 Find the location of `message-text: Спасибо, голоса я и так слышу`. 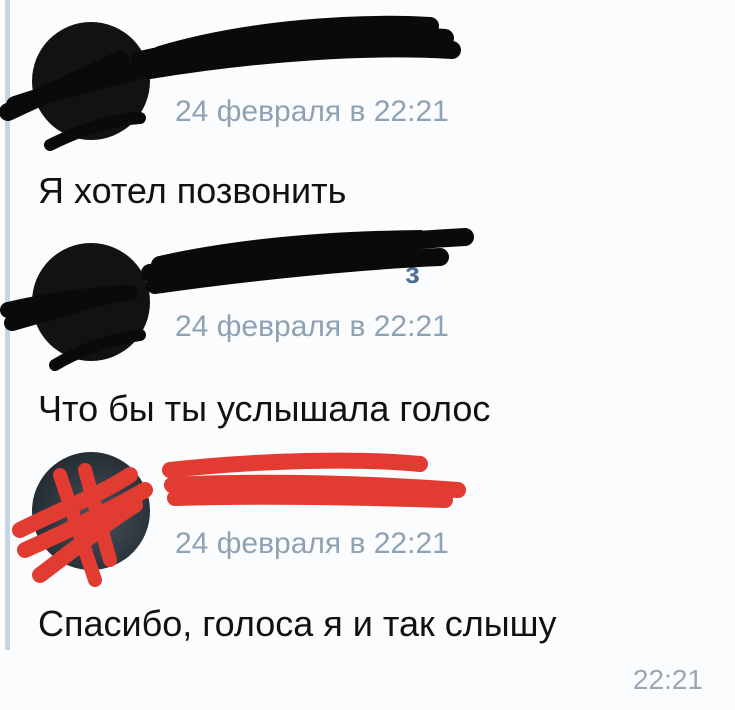

message-text: Спасибо, голоса я и так слышу is located at coordinates (297, 623).